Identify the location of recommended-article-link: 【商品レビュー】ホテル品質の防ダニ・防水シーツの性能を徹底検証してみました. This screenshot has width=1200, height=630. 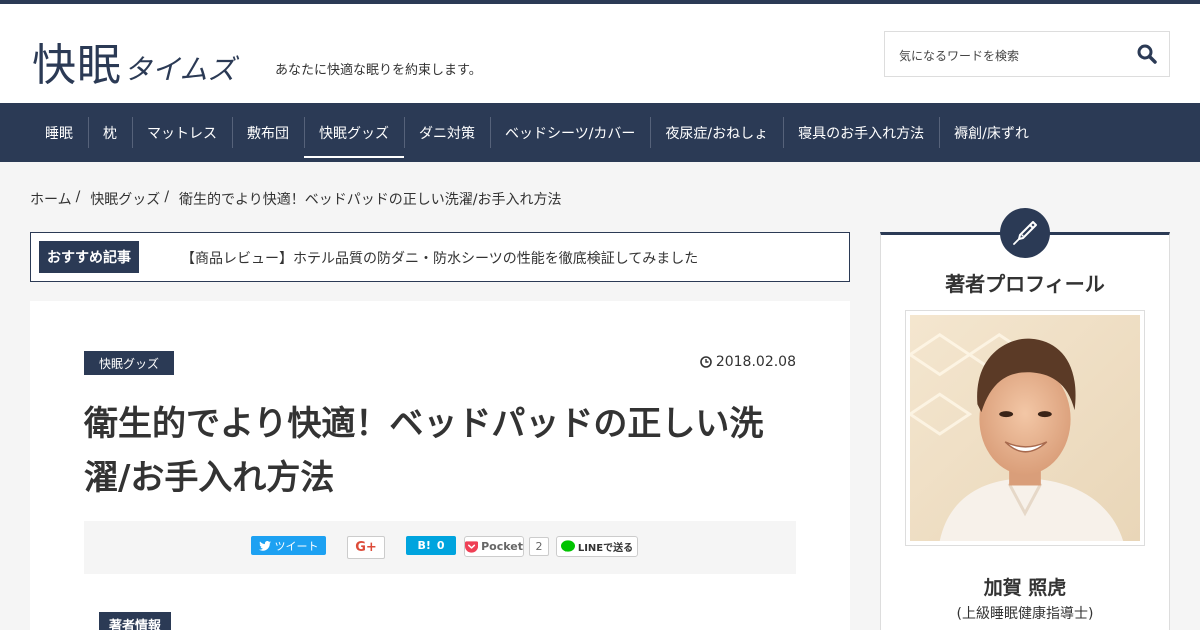
(439, 258).